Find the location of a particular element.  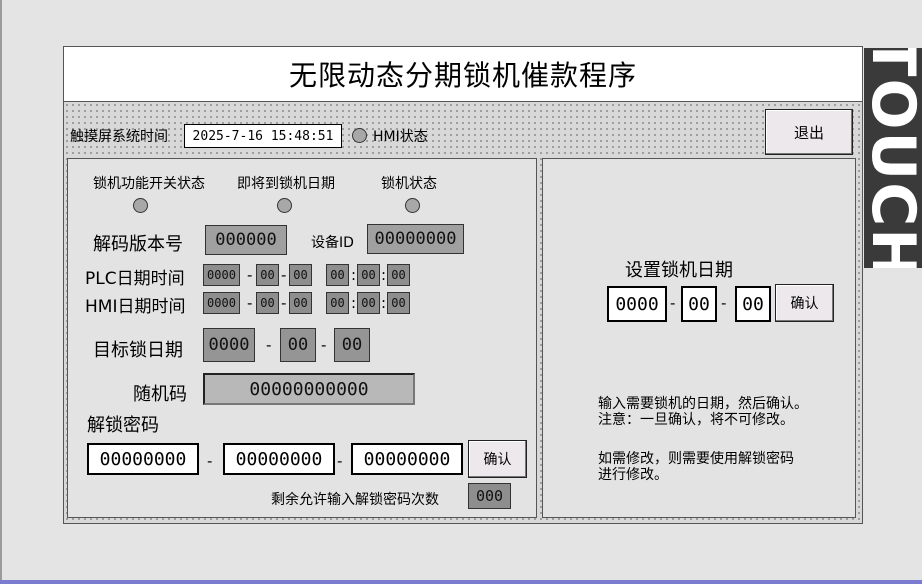

upcoming-lock-lamp is located at coordinates (284, 205).